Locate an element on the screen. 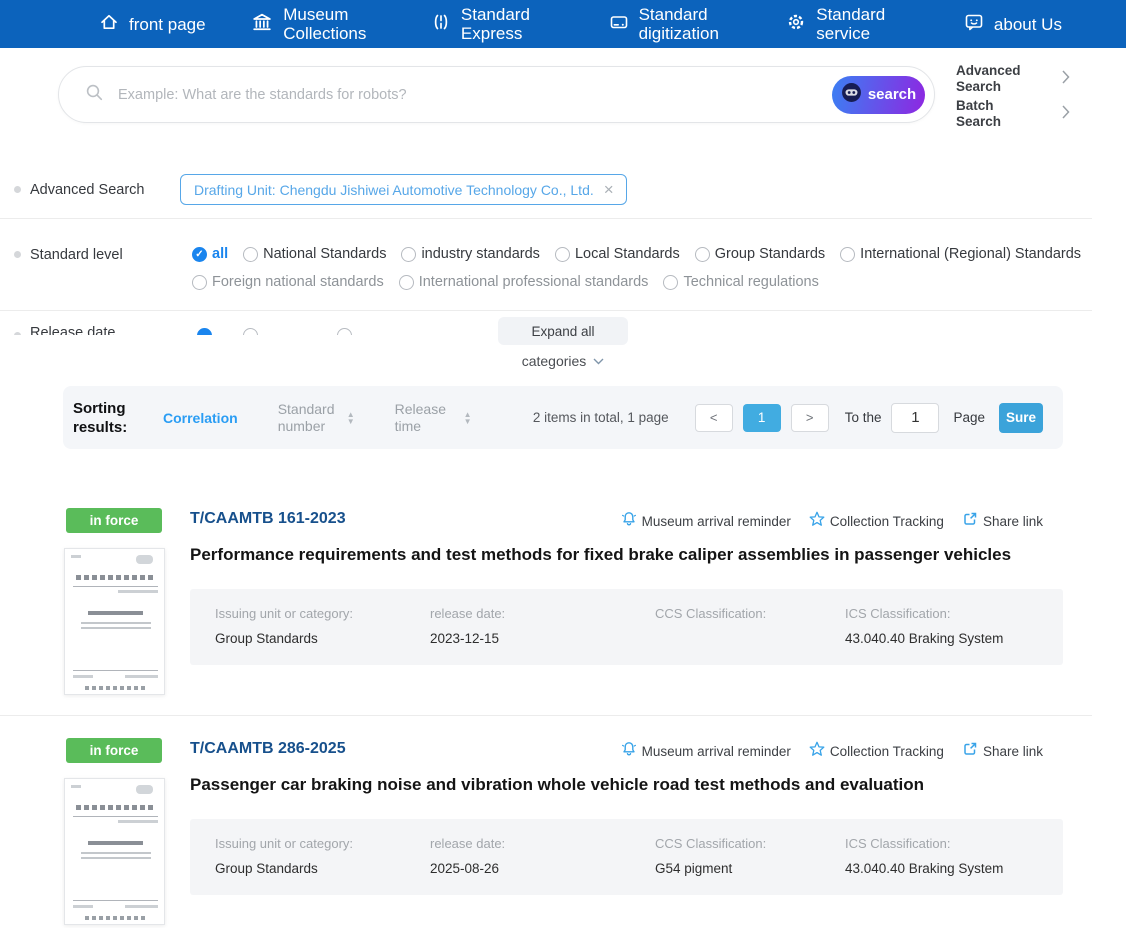 The image size is (1126, 928). goto-page-input is located at coordinates (915, 417).